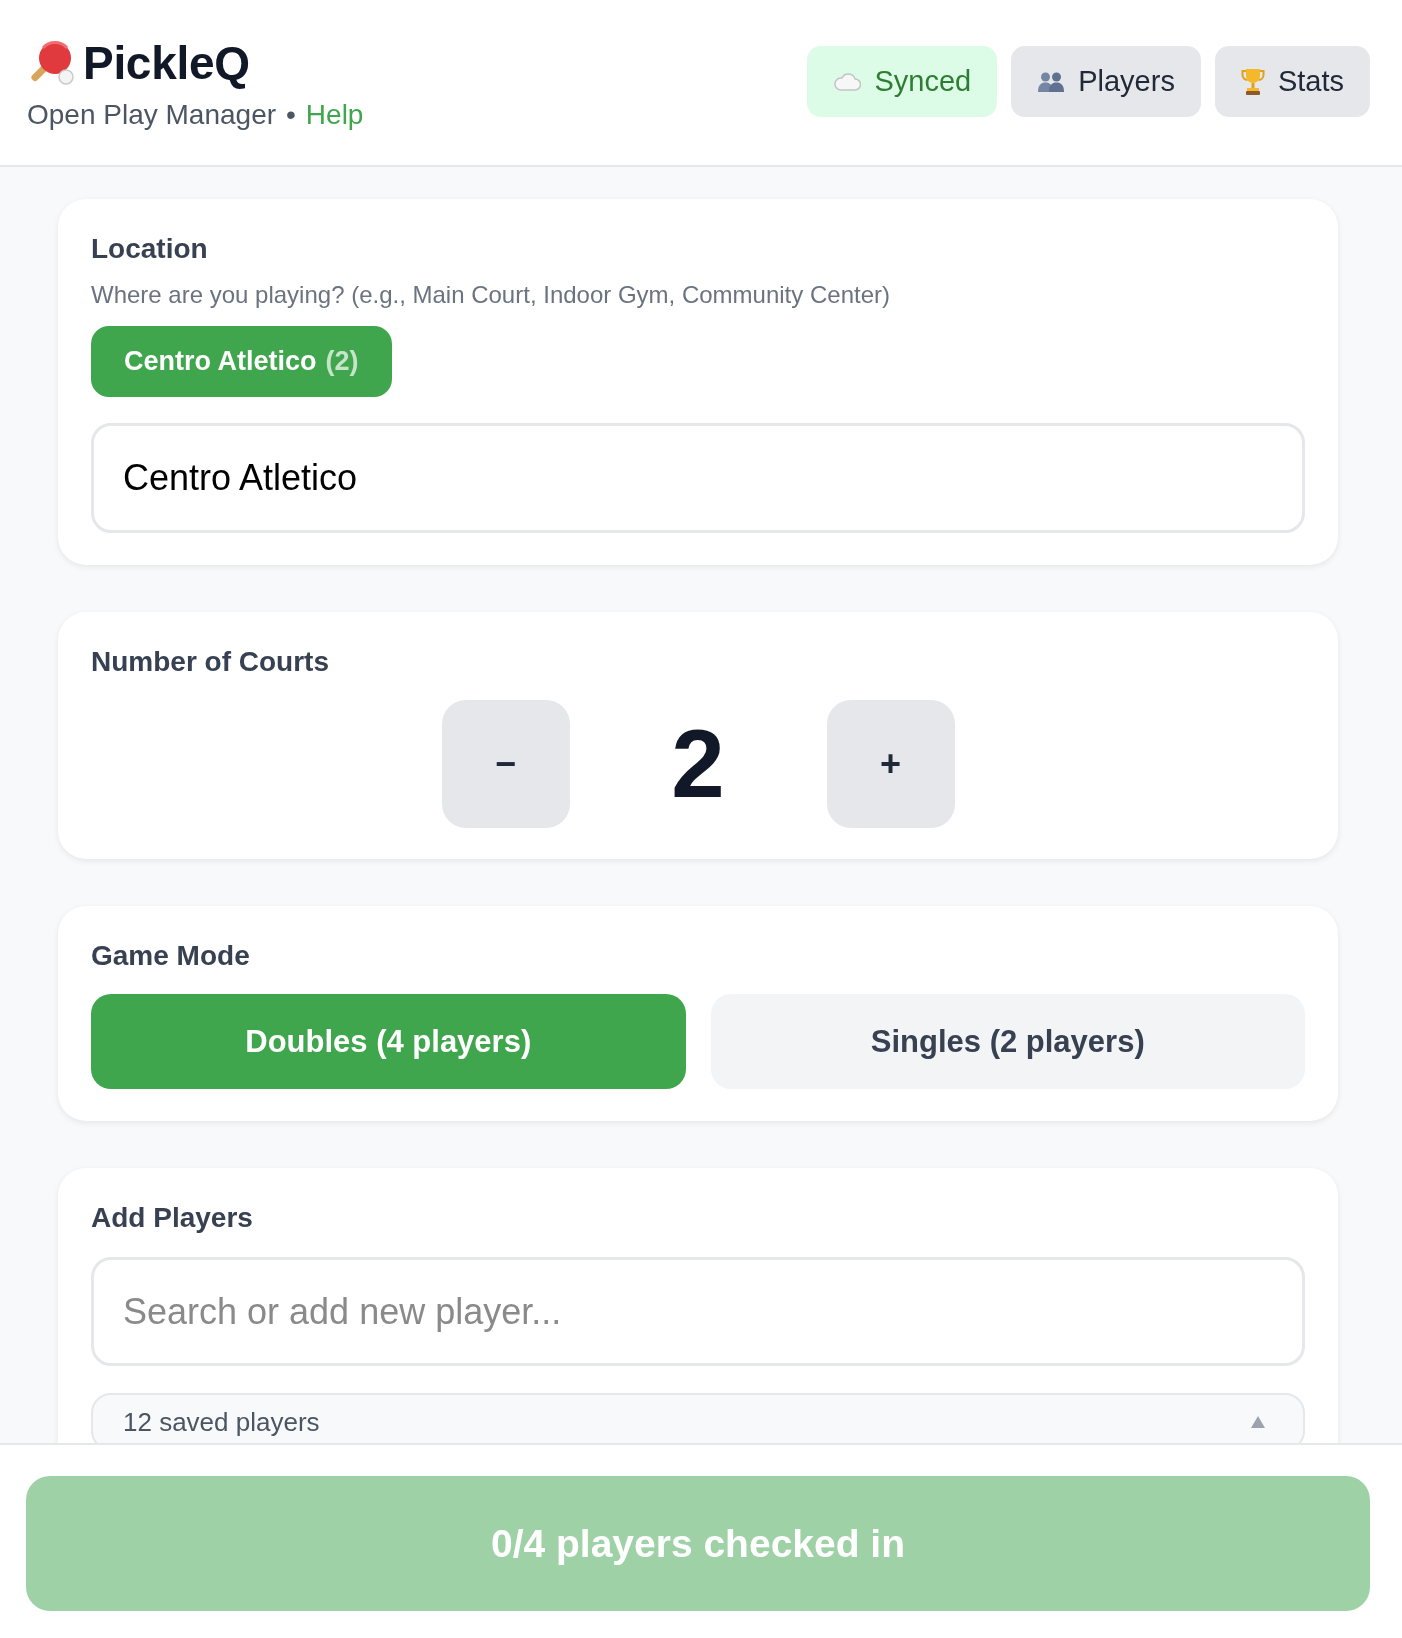  What do you see at coordinates (1007, 1041) in the screenshot?
I see `game-mode-option: Singles (2 players)` at bounding box center [1007, 1041].